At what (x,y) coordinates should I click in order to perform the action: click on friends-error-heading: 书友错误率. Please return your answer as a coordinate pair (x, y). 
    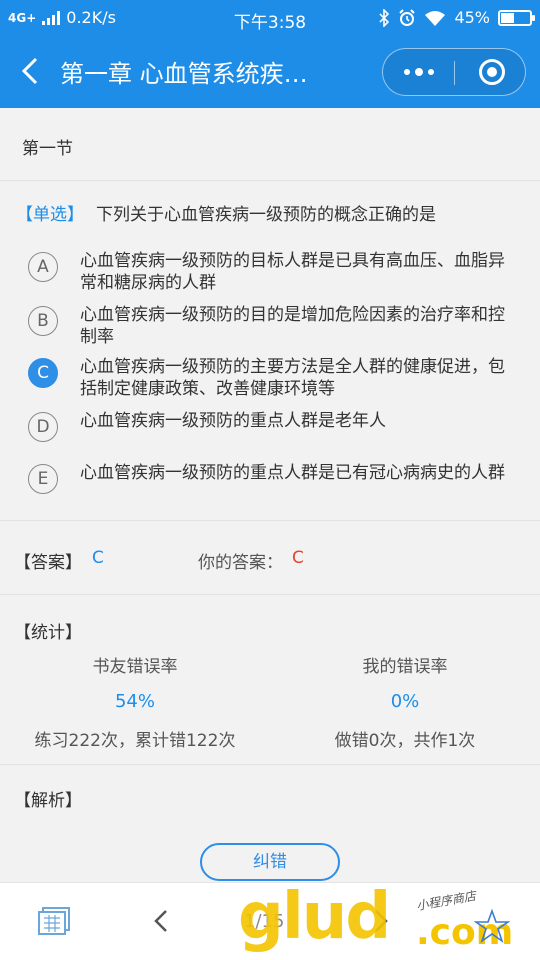
    Looking at the image, I should click on (135, 667).